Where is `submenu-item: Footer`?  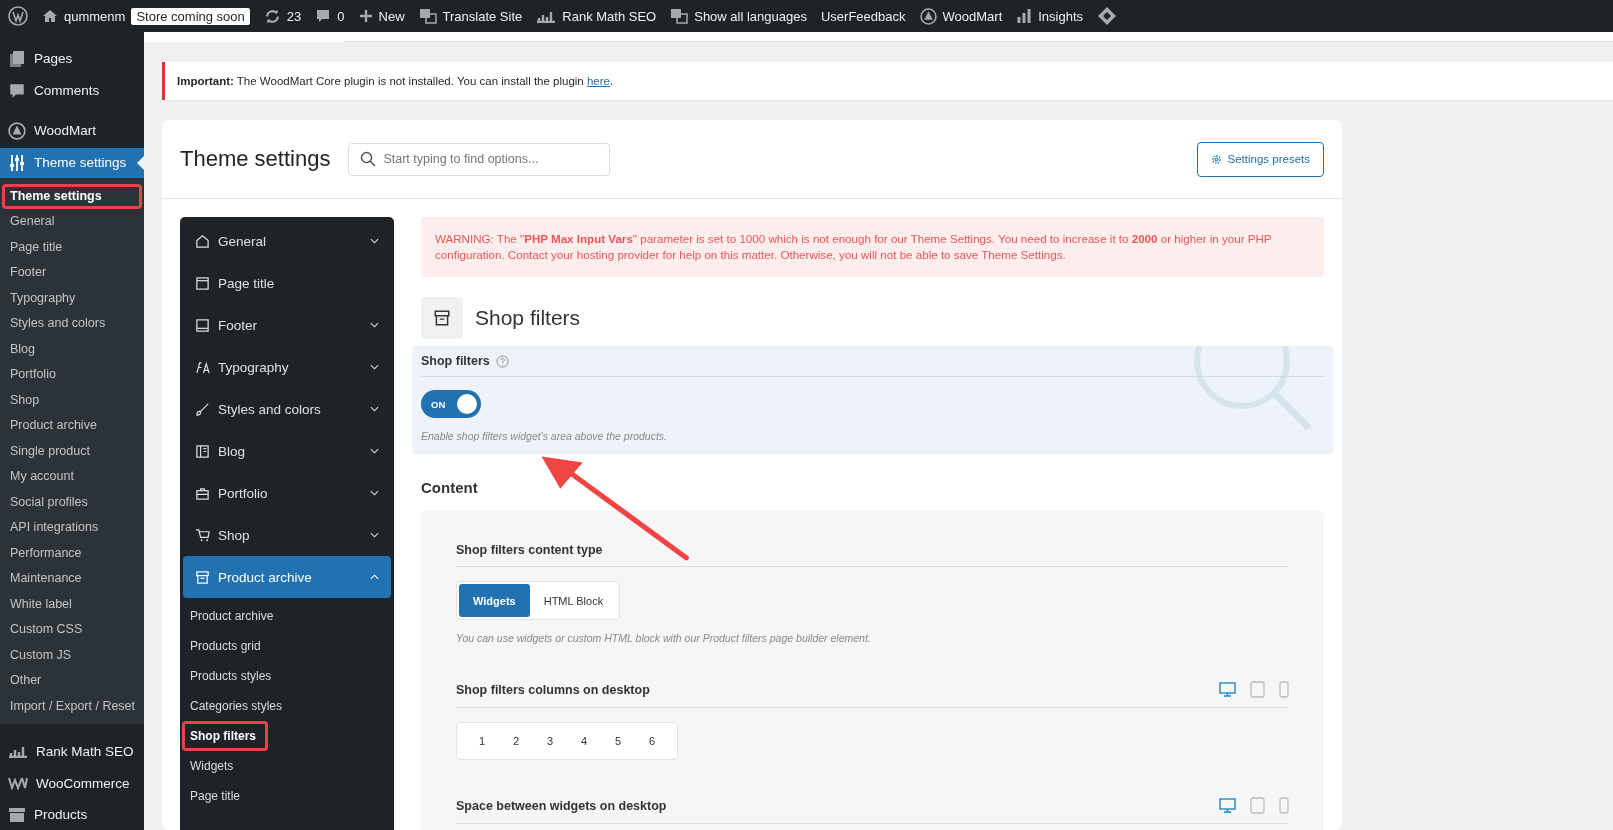 submenu-item: Footer is located at coordinates (72, 273).